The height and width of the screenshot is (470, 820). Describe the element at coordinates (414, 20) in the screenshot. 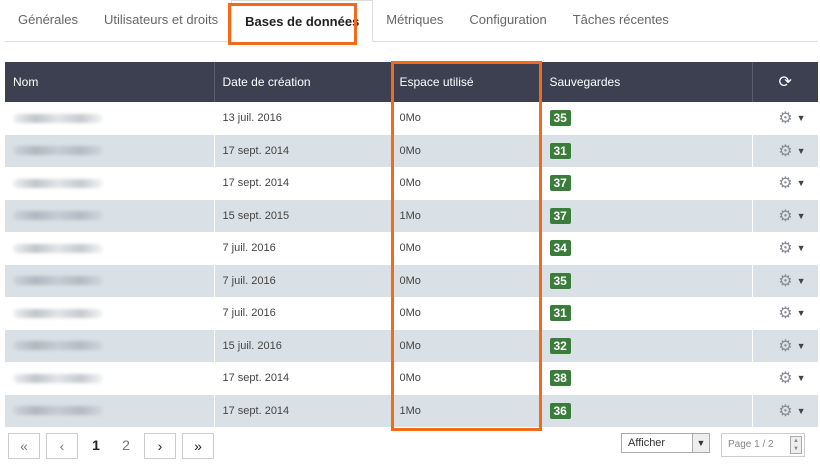

I see `tab-metrics: Métriques` at that location.